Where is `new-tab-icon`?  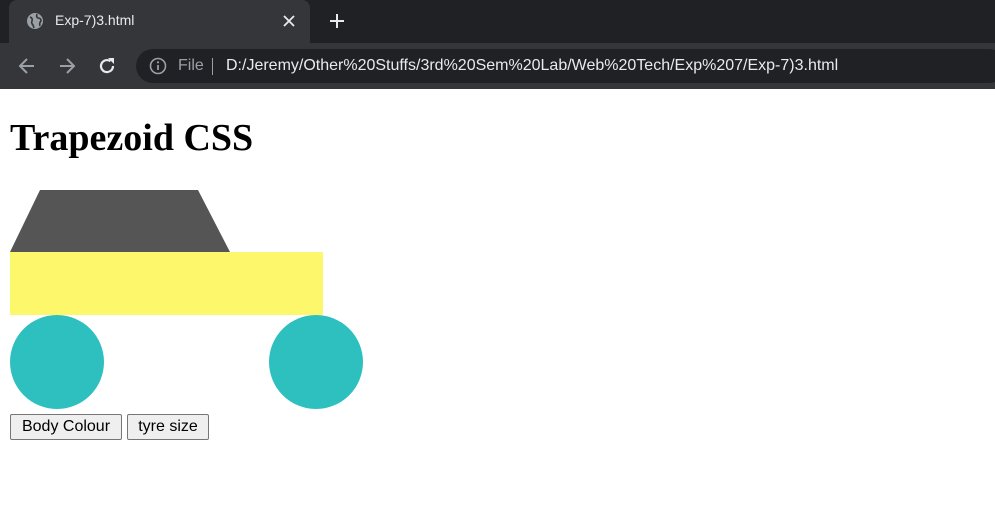 new-tab-icon is located at coordinates (337, 21).